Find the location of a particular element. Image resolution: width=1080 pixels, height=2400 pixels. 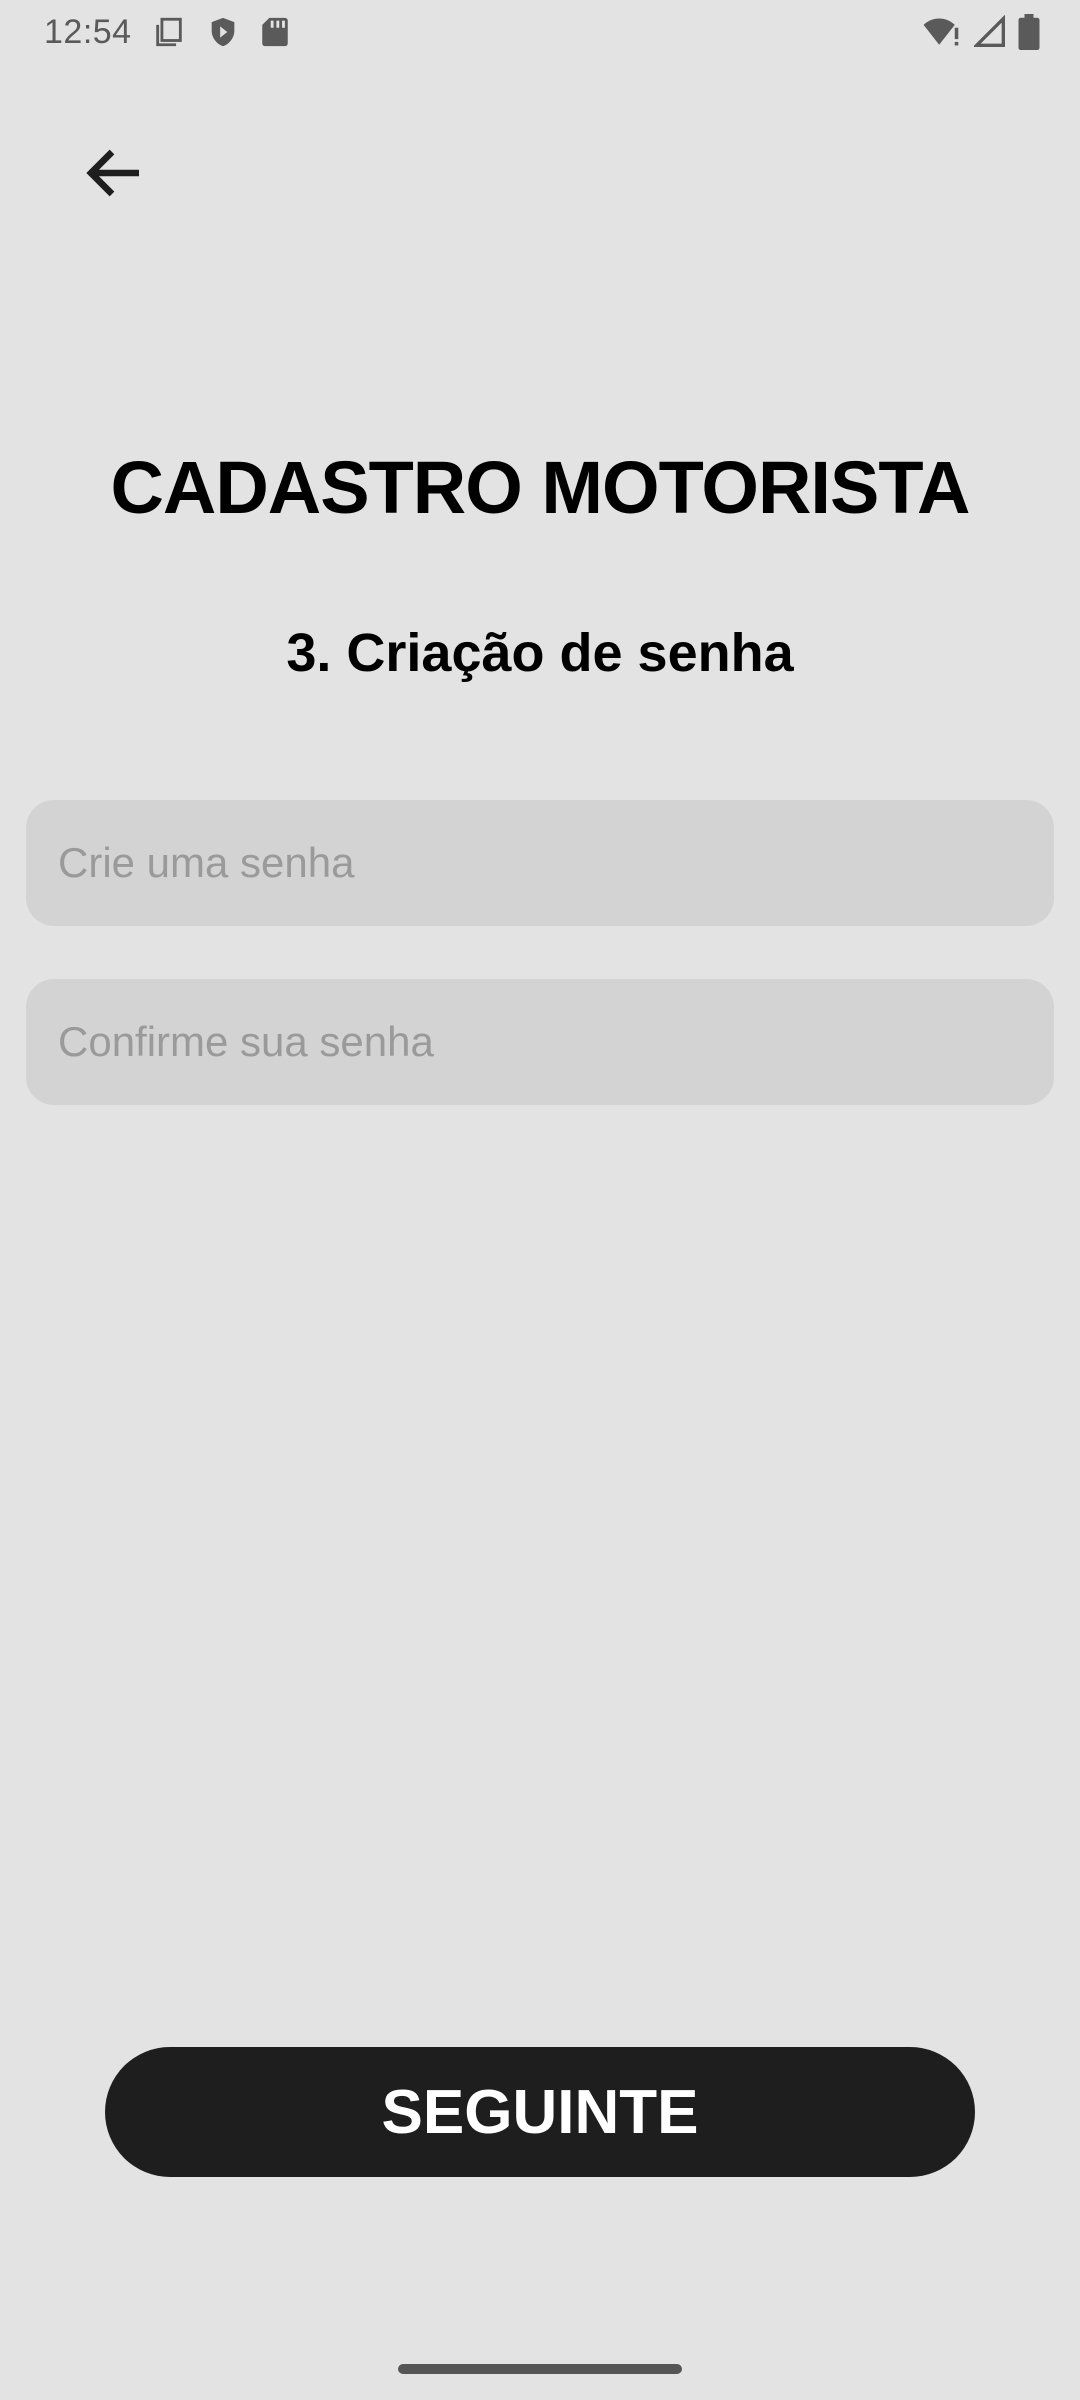

shield-play-icon is located at coordinates (223, 32).